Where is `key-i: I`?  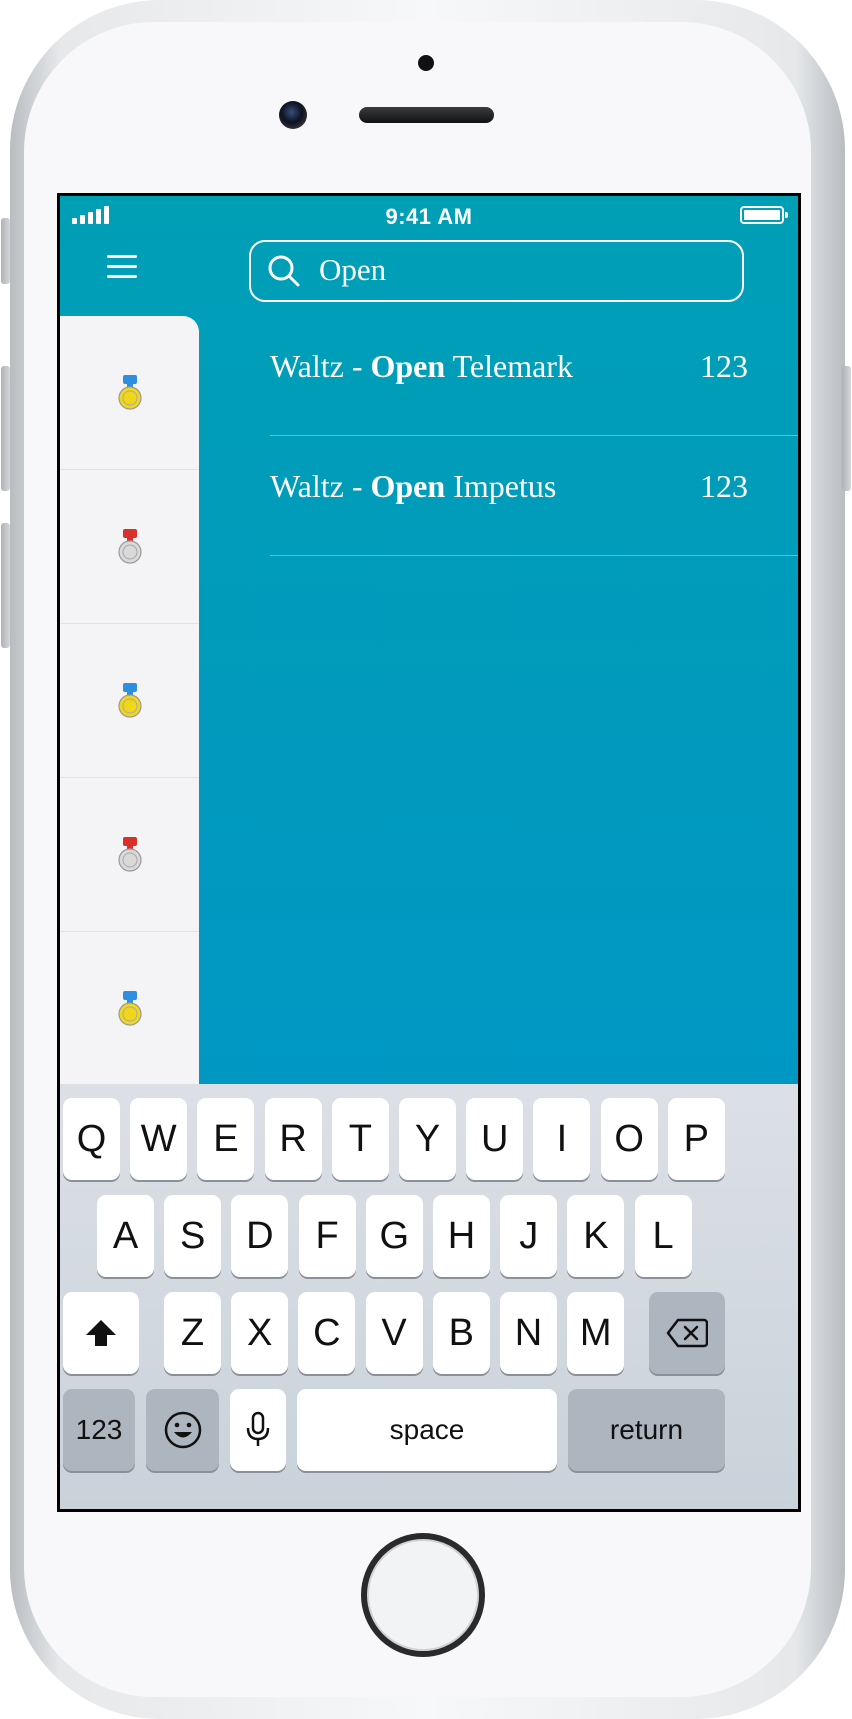 key-i: I is located at coordinates (562, 1139).